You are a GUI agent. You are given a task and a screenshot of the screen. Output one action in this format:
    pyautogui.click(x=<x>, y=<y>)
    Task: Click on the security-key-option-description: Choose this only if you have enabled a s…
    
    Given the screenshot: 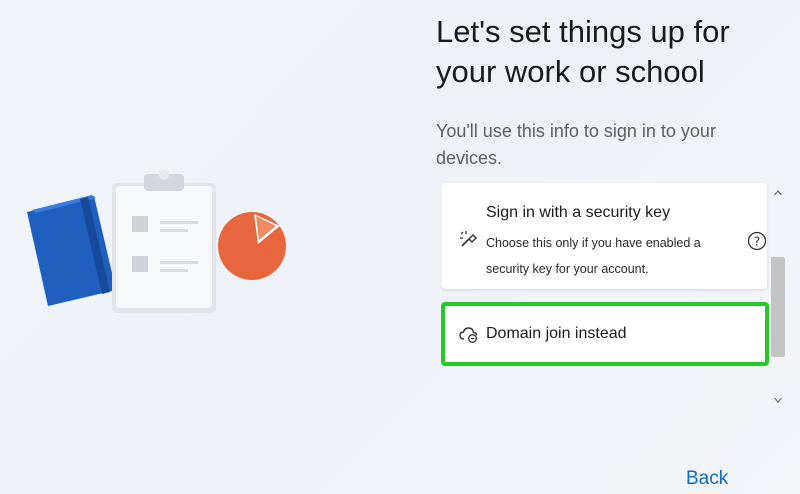 What is the action you would take?
    pyautogui.click(x=593, y=256)
    